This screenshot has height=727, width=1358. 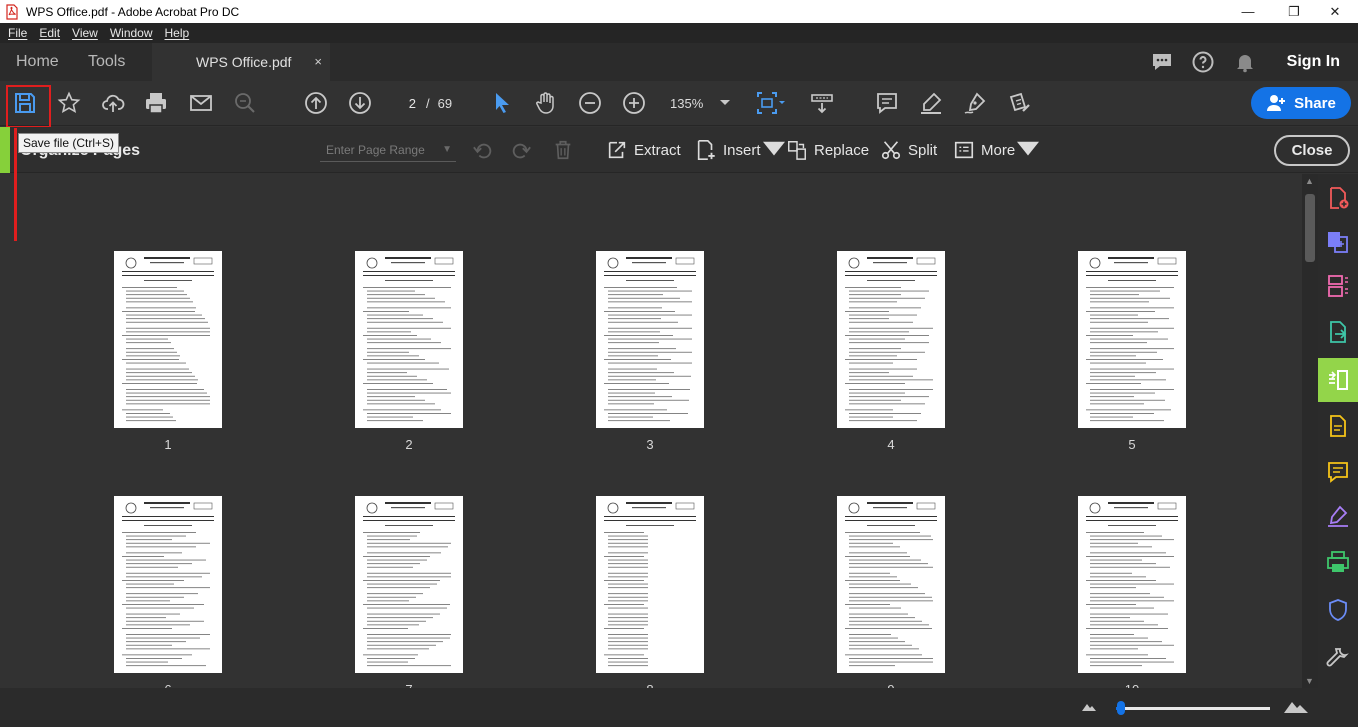 I want to click on page-number-label: 2, so click(x=409, y=444).